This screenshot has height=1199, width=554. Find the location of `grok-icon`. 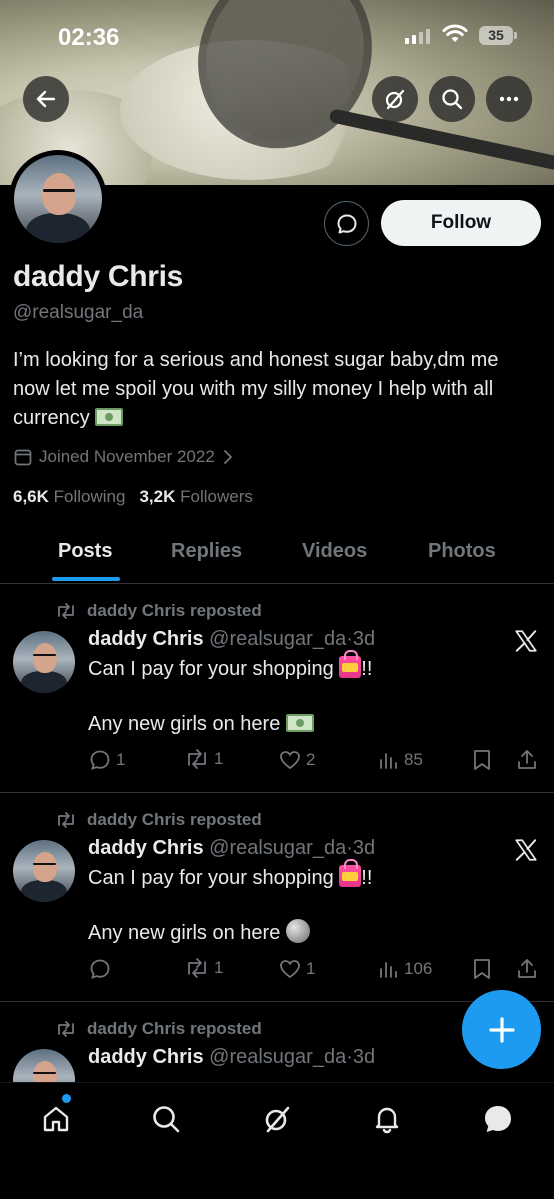

grok-icon is located at coordinates (277, 1119).